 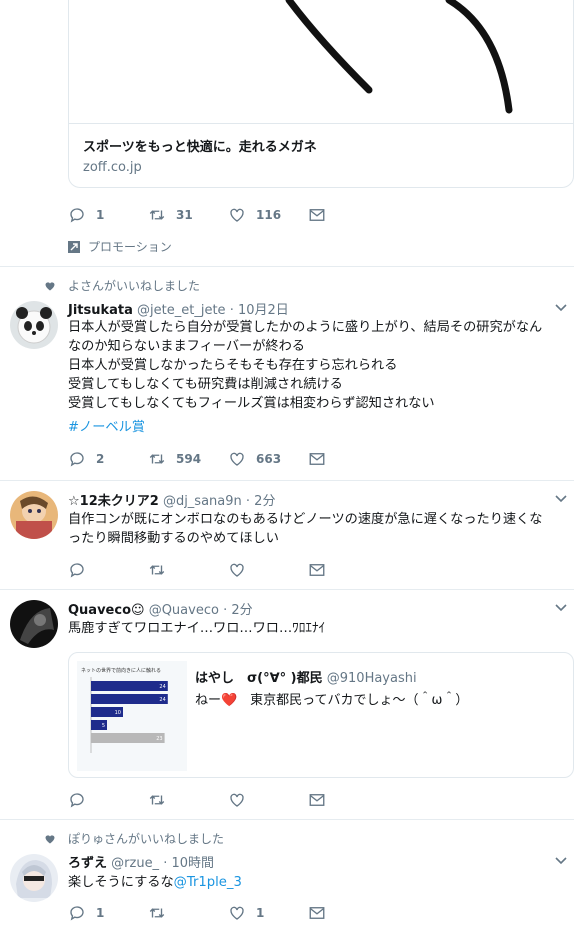 I want to click on card-title: スポーツをもっと快適に。走れるメガネ, so click(x=200, y=147).